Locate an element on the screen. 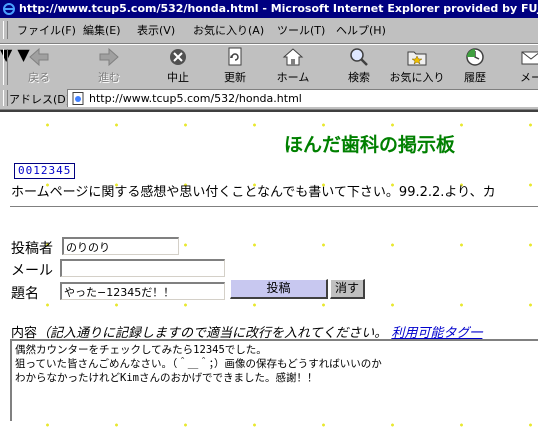 This screenshot has width=538, height=427. mail-label: メール is located at coordinates (32, 271).